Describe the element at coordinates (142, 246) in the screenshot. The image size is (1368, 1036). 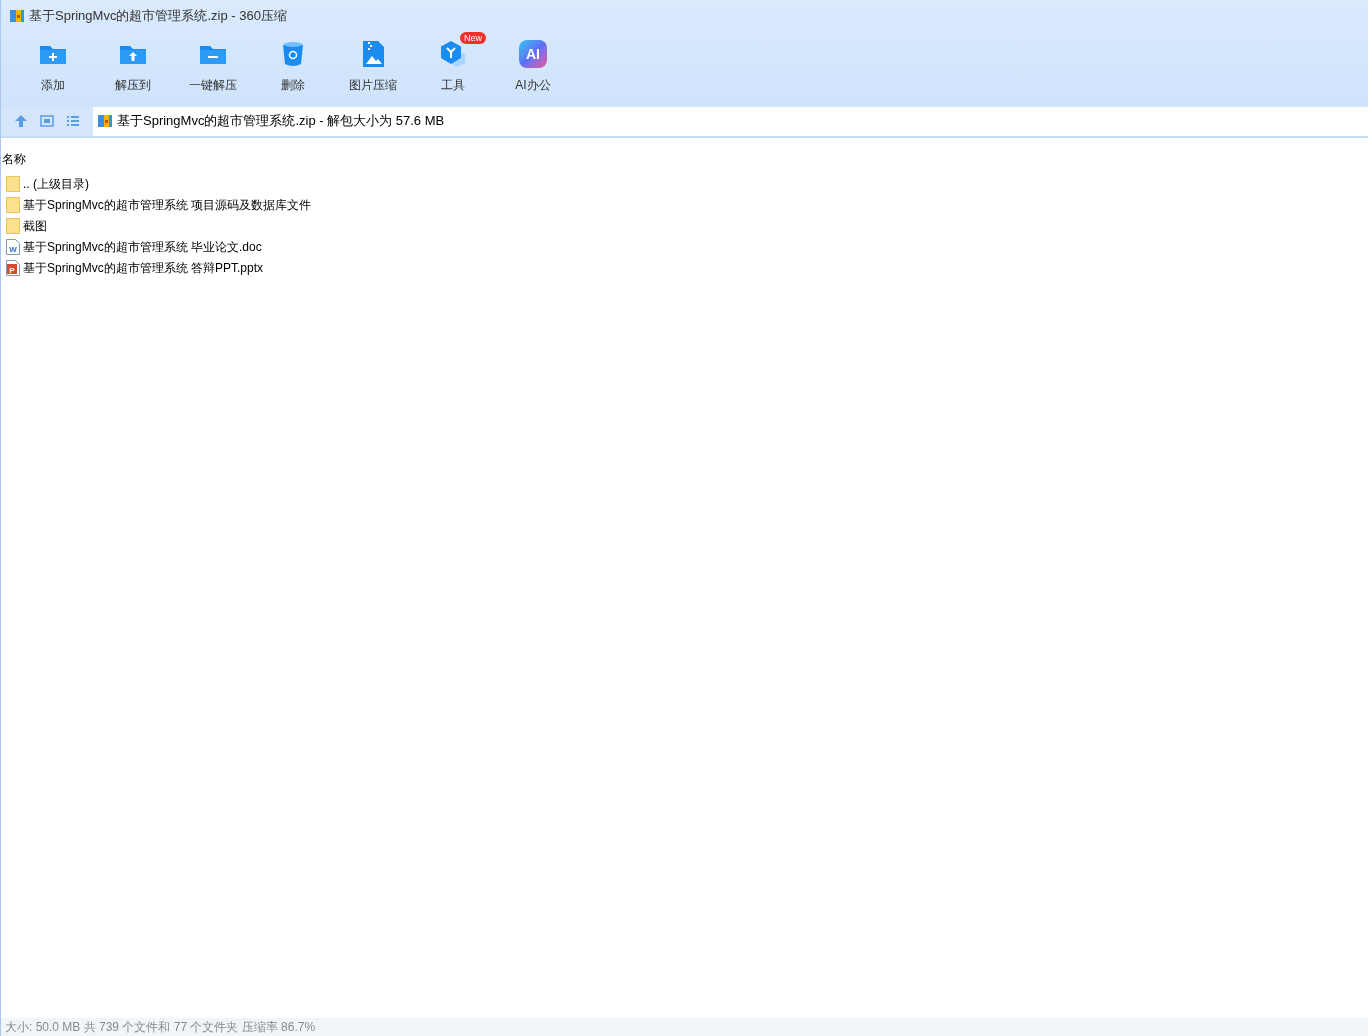
I see `file-name: 基于SpringMvc的超市管理系统 毕业论文.doc` at that location.